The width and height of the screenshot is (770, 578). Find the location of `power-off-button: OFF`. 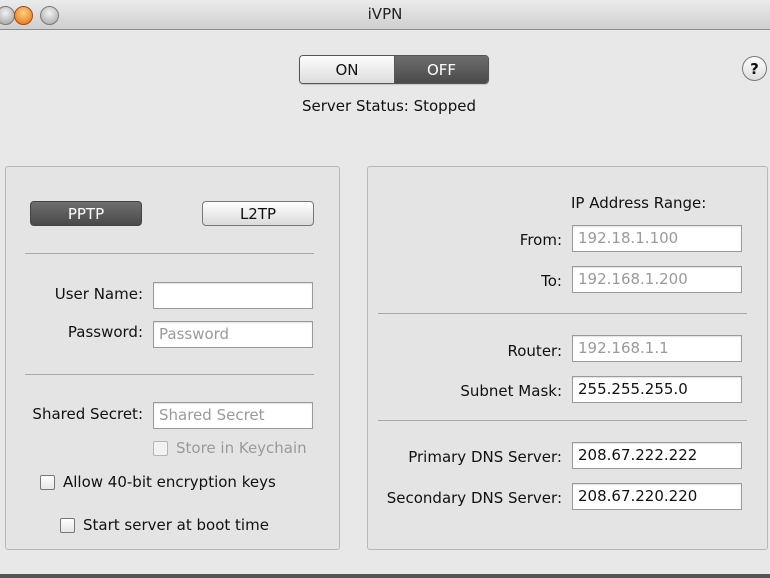

power-off-button: OFF is located at coordinates (441, 69).